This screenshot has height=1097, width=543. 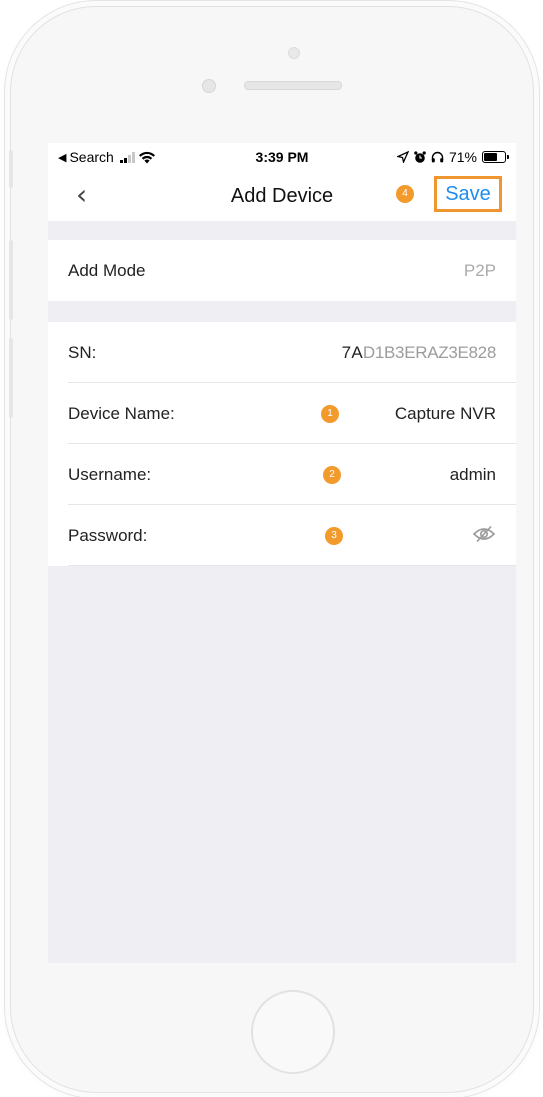 What do you see at coordinates (429, 352) in the screenshot?
I see `sn-value-obscured: D1B3ERAZ3E828` at bounding box center [429, 352].